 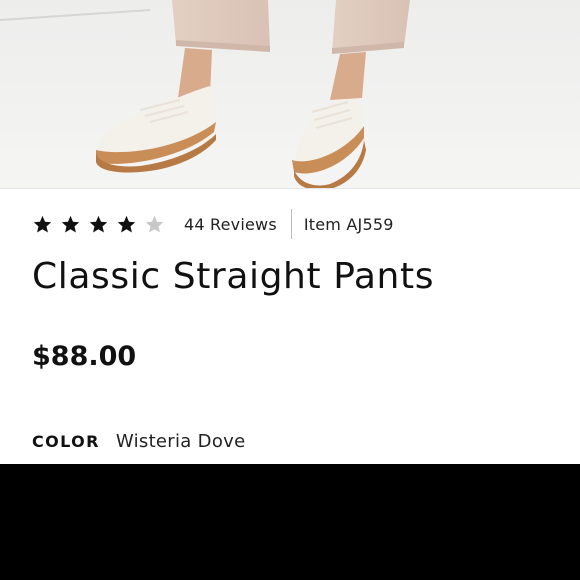 I want to click on item-number: Item AJ559, so click(x=348, y=224).